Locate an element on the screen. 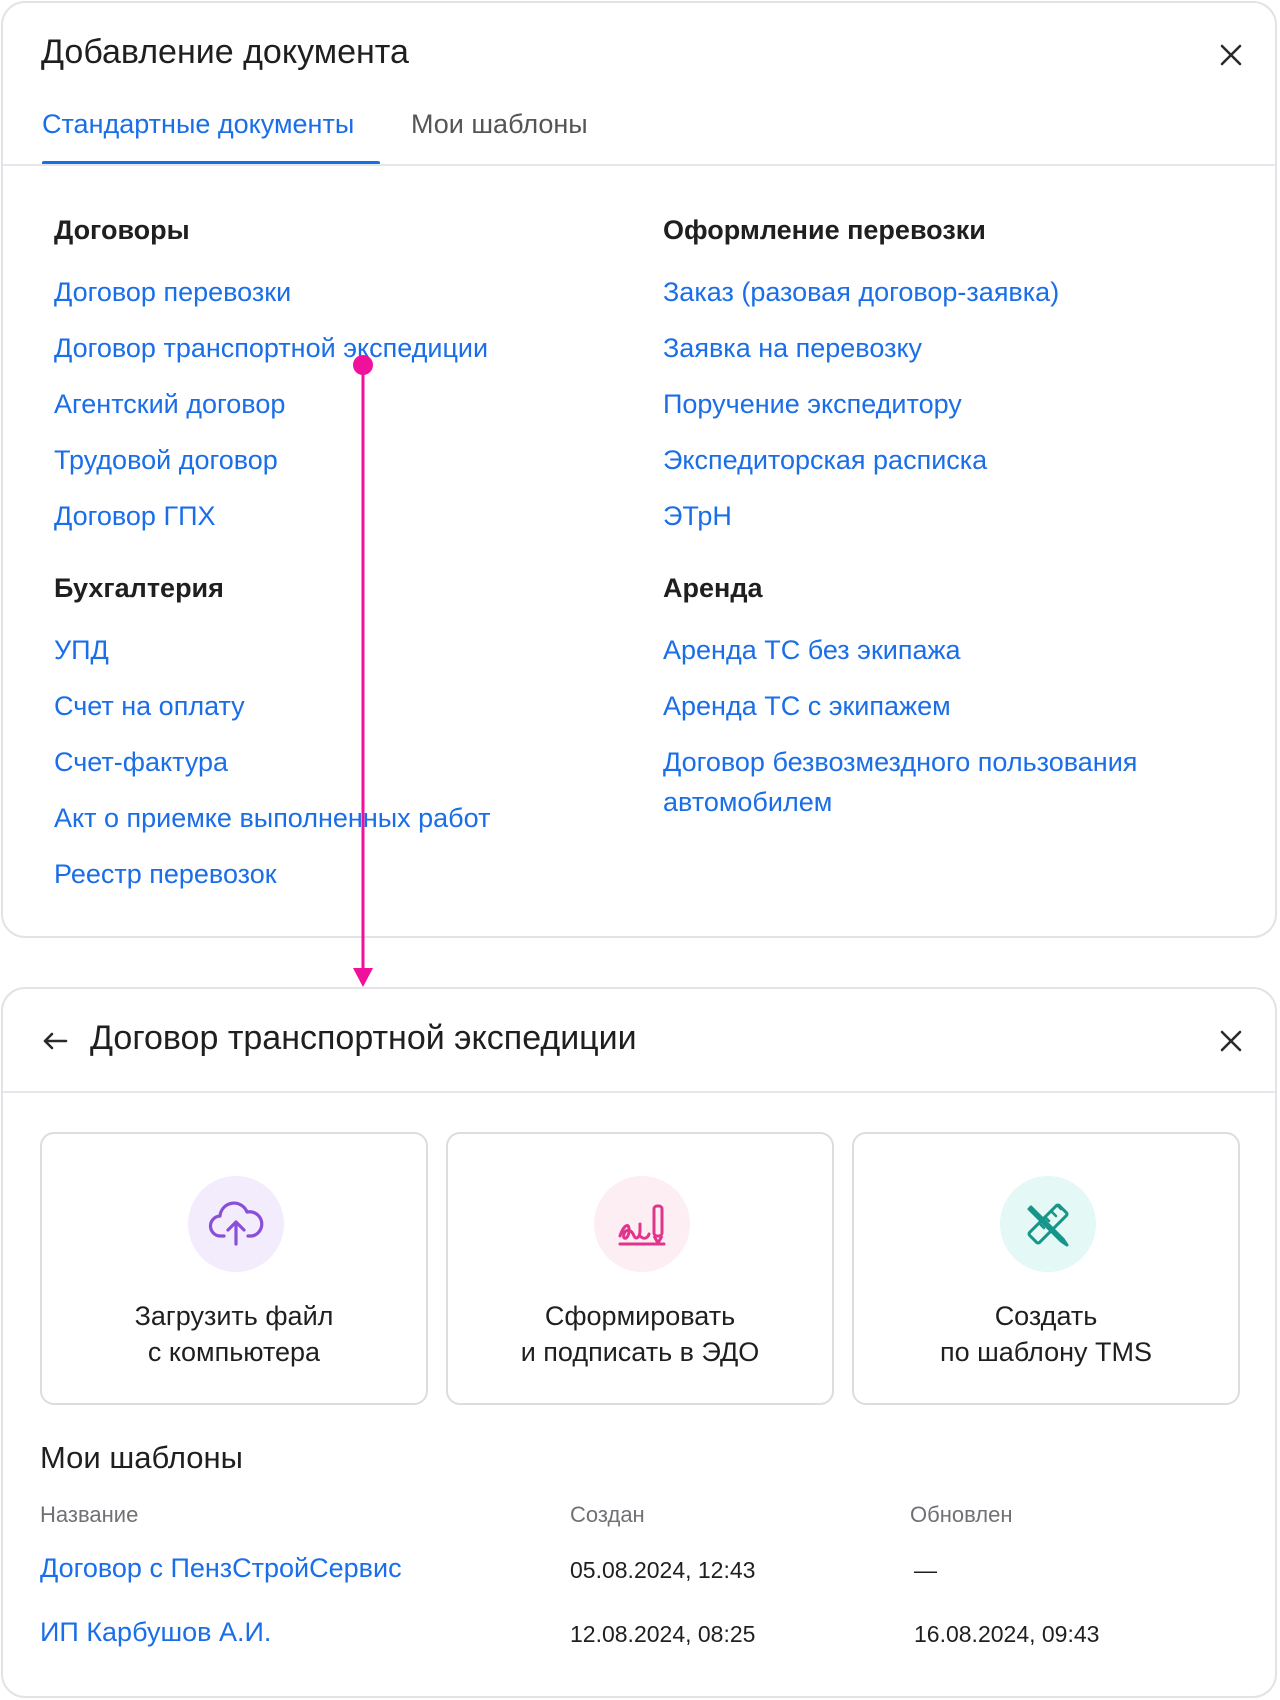 The height and width of the screenshot is (1700, 1280). card-label-line: Сформировать is located at coordinates (640, 1316).